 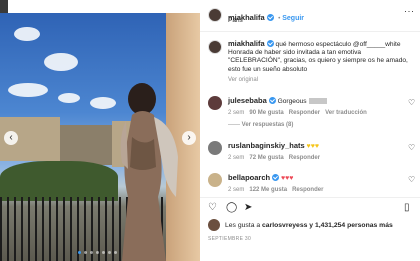 I want to click on more-horizontal-icon: ···, so click(x=409, y=11).